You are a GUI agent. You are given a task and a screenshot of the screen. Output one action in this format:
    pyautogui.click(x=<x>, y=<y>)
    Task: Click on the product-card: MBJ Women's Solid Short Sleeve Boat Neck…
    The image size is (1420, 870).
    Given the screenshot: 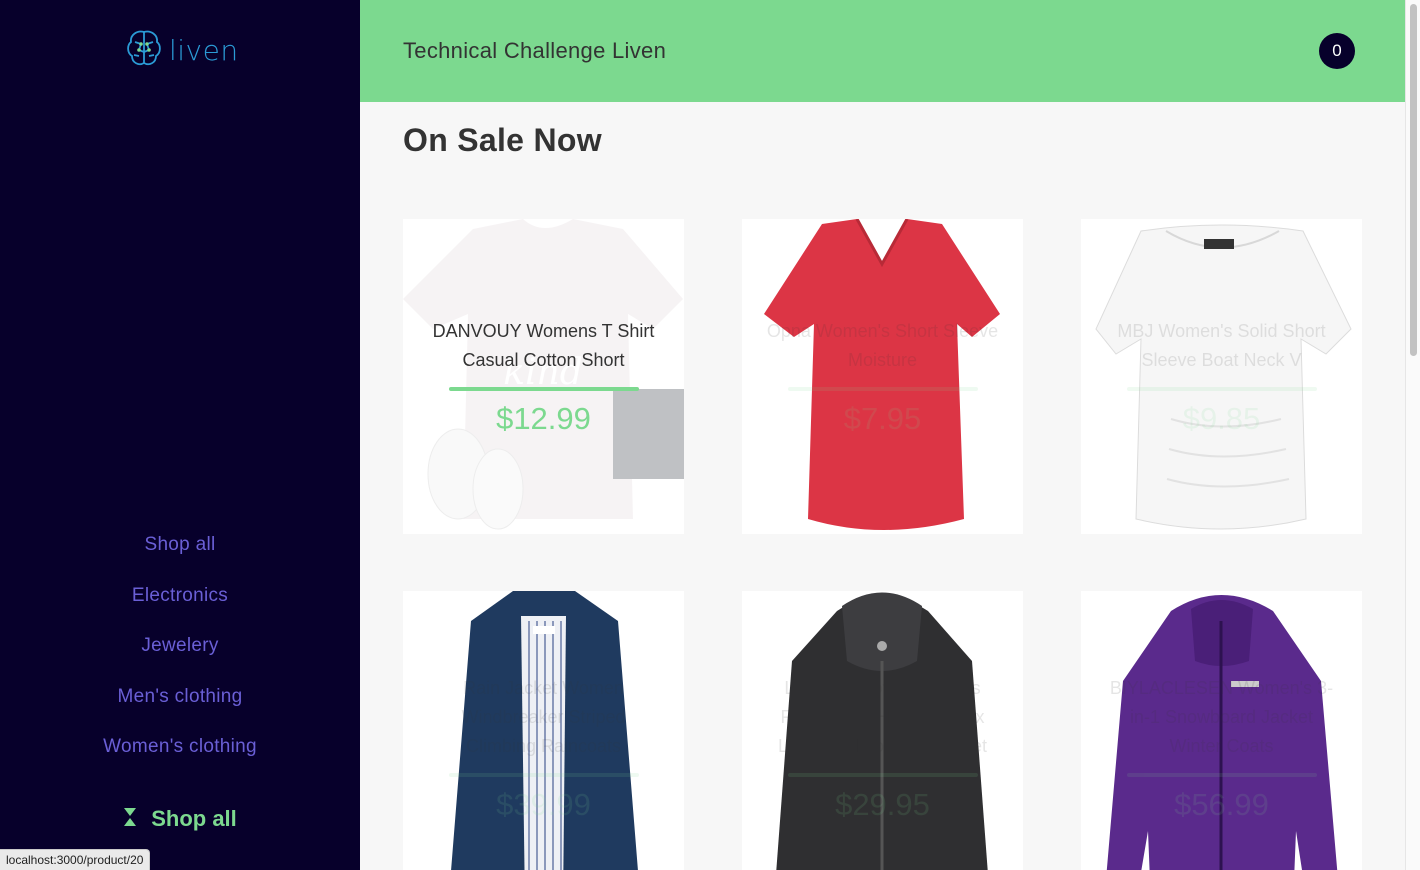 What is the action you would take?
    pyautogui.click(x=1221, y=376)
    